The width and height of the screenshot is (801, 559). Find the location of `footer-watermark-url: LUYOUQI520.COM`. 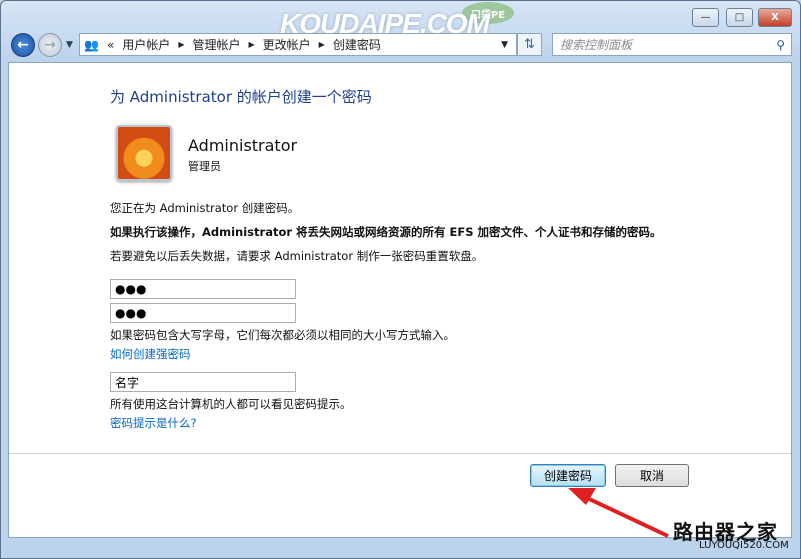

footer-watermark-url: LUYOUQI520.COM is located at coordinates (744, 545).